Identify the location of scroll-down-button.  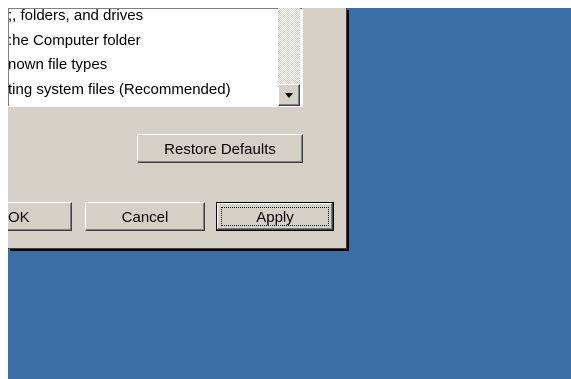
(289, 95).